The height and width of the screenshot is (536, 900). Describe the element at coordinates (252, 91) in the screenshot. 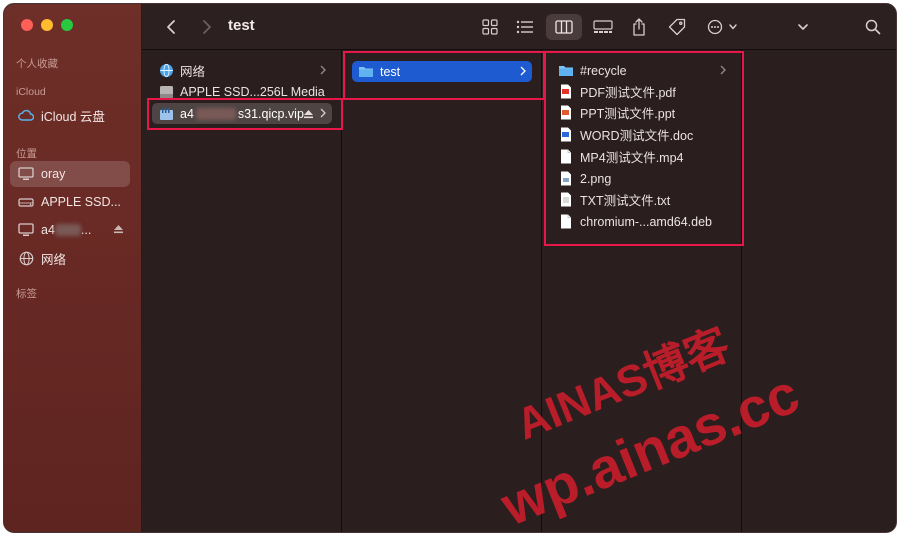

I see `list-item-label: APPLE SSD...256L Media` at that location.